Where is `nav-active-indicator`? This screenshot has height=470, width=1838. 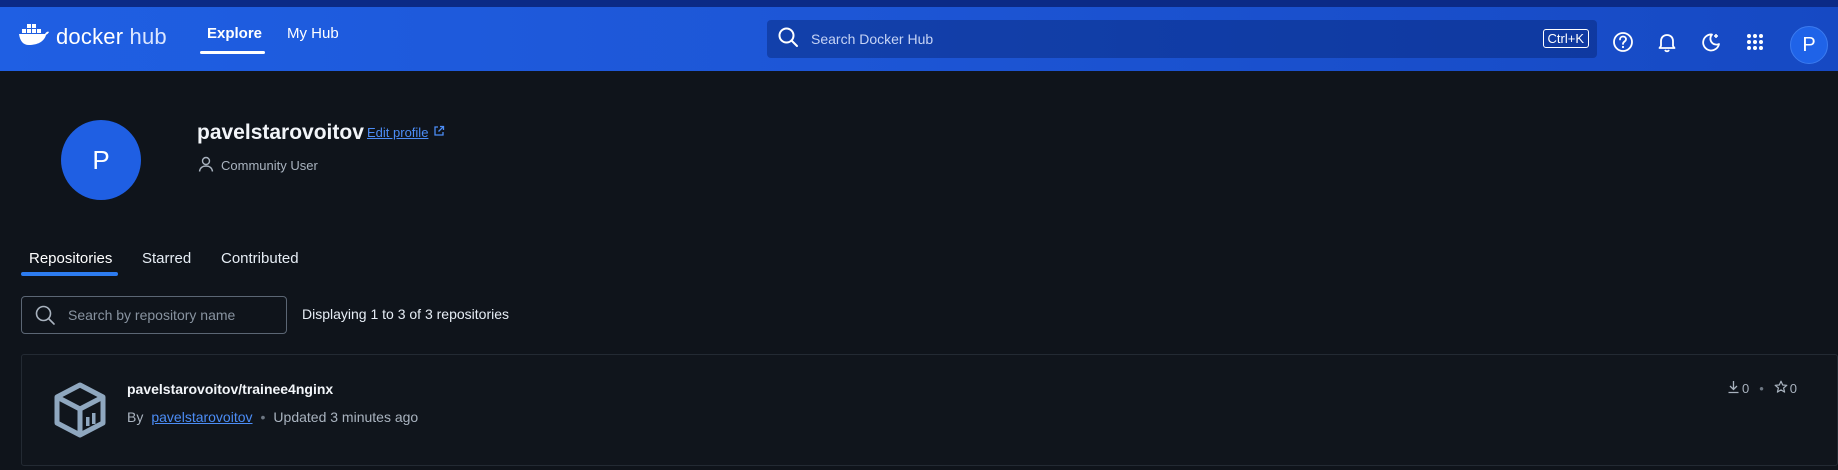 nav-active-indicator is located at coordinates (232, 52).